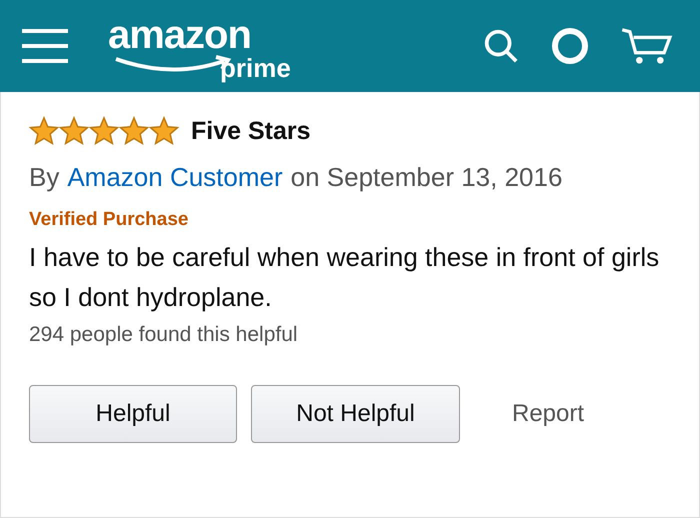 This screenshot has height=518, width=700. What do you see at coordinates (344, 277) in the screenshot?
I see `review-text: I have to be careful when wearing these in front of girls so I dont hydroplane.` at bounding box center [344, 277].